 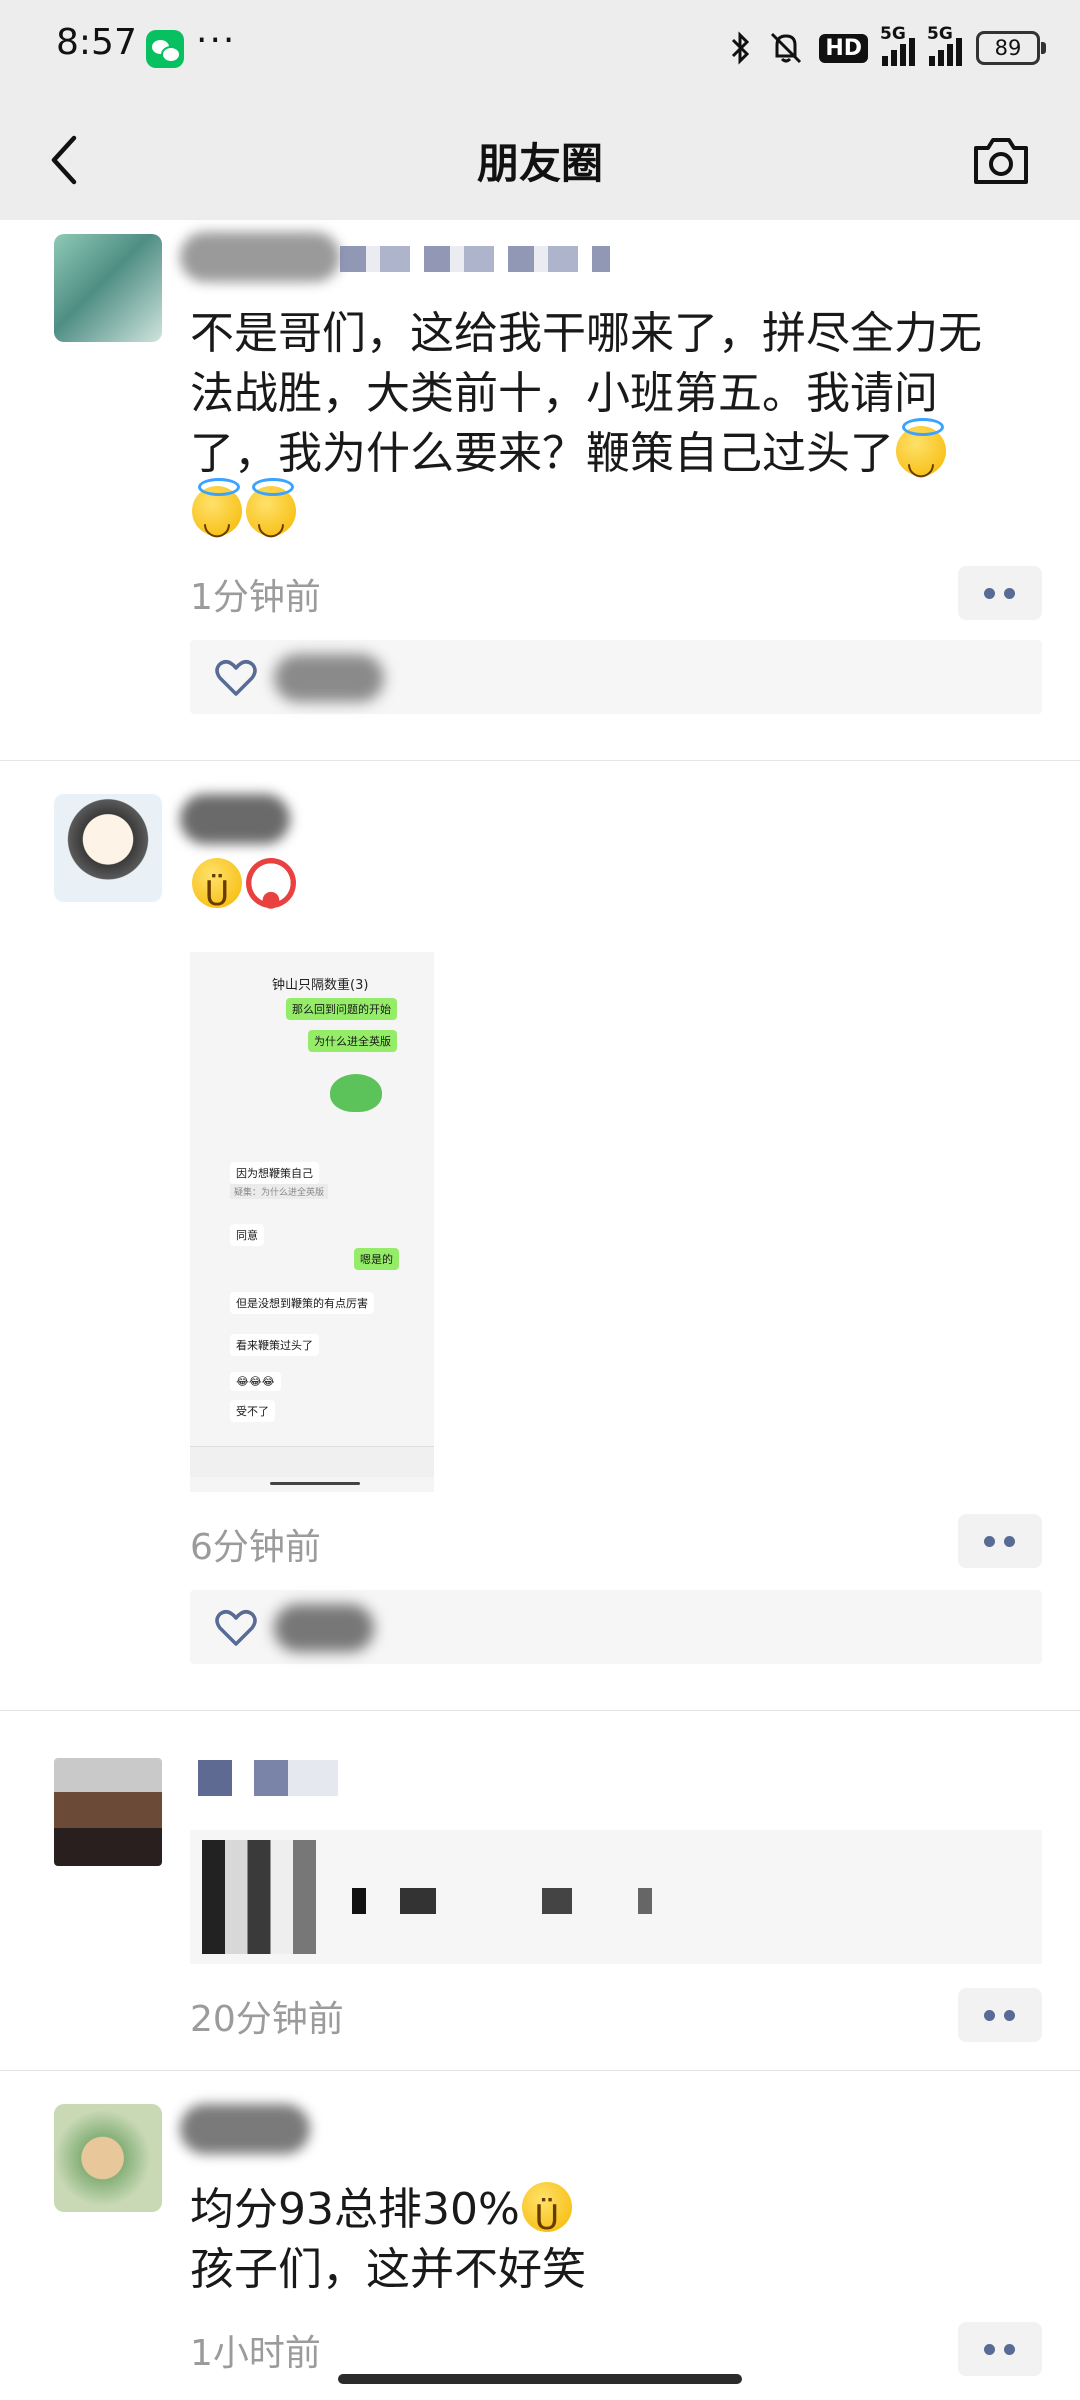 I want to click on link-title-pixelated, so click(x=502, y=1901).